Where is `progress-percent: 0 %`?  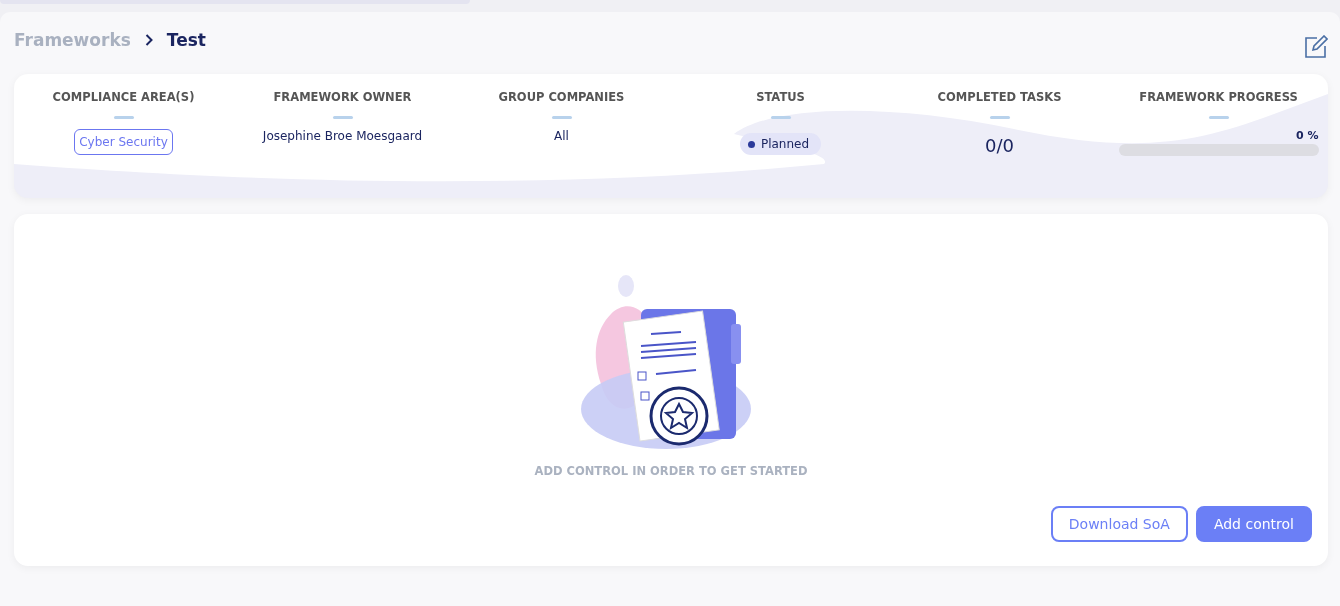 progress-percent: 0 % is located at coordinates (1307, 135).